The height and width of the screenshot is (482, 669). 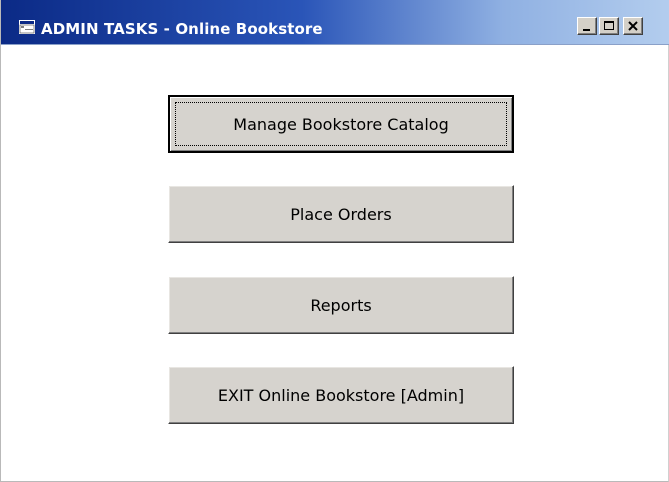 I want to click on minimize-icon, so click(x=586, y=30).